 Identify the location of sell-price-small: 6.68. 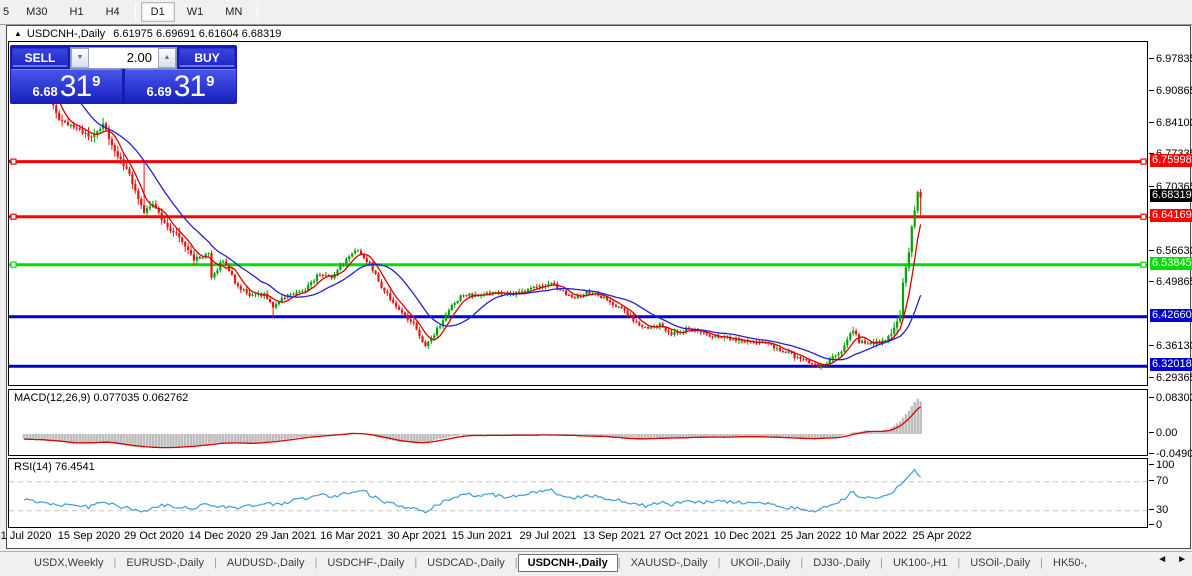
(45, 91).